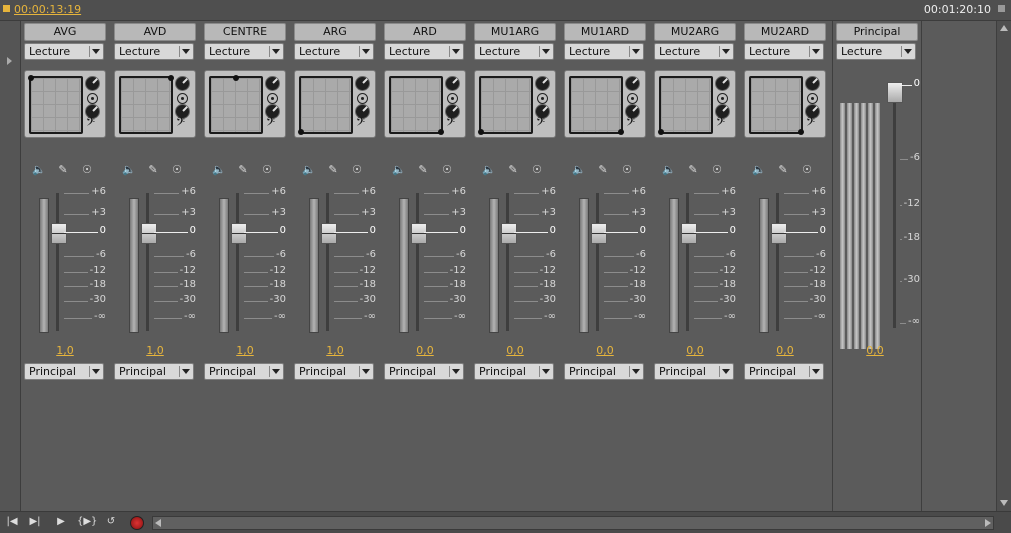 The width and height of the screenshot is (1011, 533). What do you see at coordinates (9, 61) in the screenshot?
I see `expand-arrow-icon` at bounding box center [9, 61].